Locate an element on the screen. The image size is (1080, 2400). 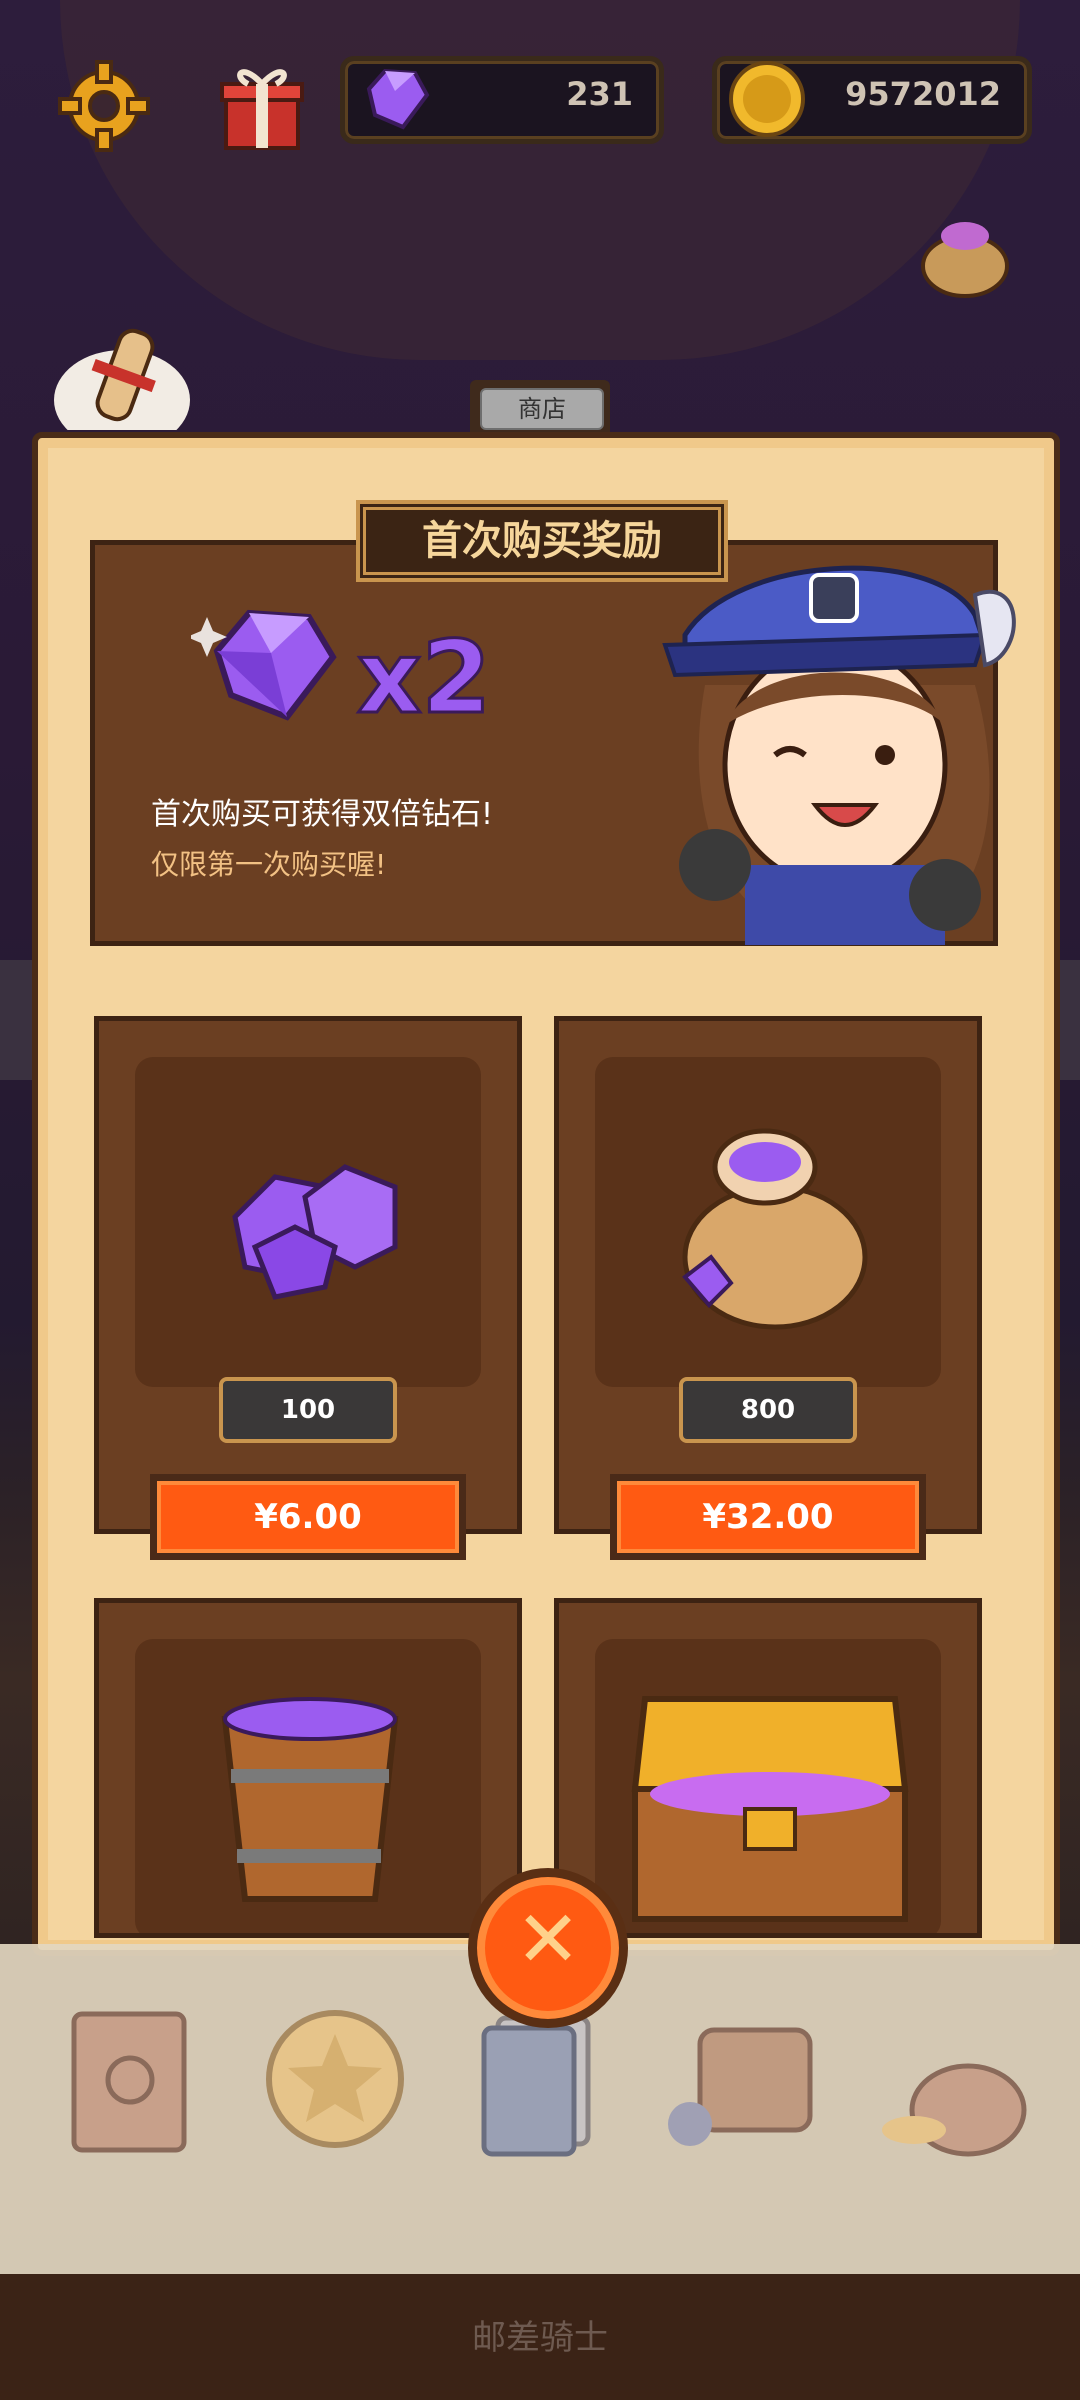
coin-icon is located at coordinates (767, 99).